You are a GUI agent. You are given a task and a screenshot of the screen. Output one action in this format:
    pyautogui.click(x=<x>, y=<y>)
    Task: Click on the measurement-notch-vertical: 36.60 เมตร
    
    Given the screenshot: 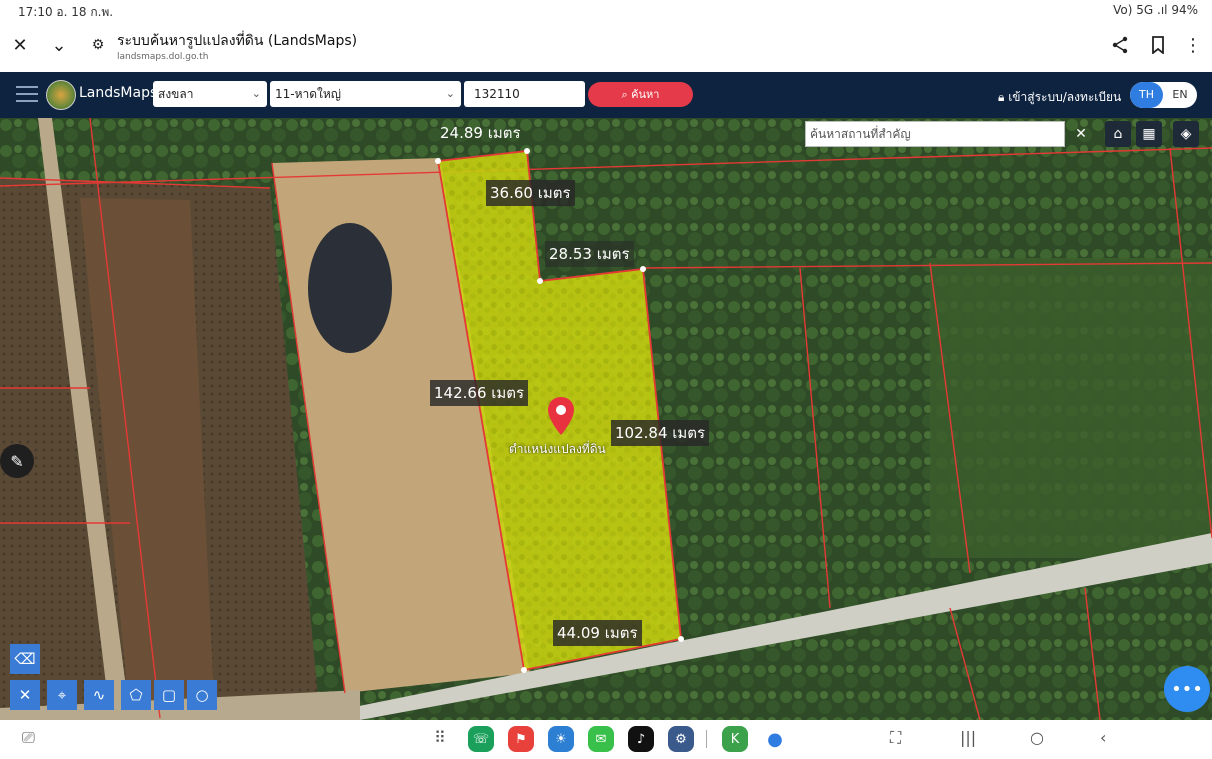 What is the action you would take?
    pyautogui.click(x=530, y=193)
    